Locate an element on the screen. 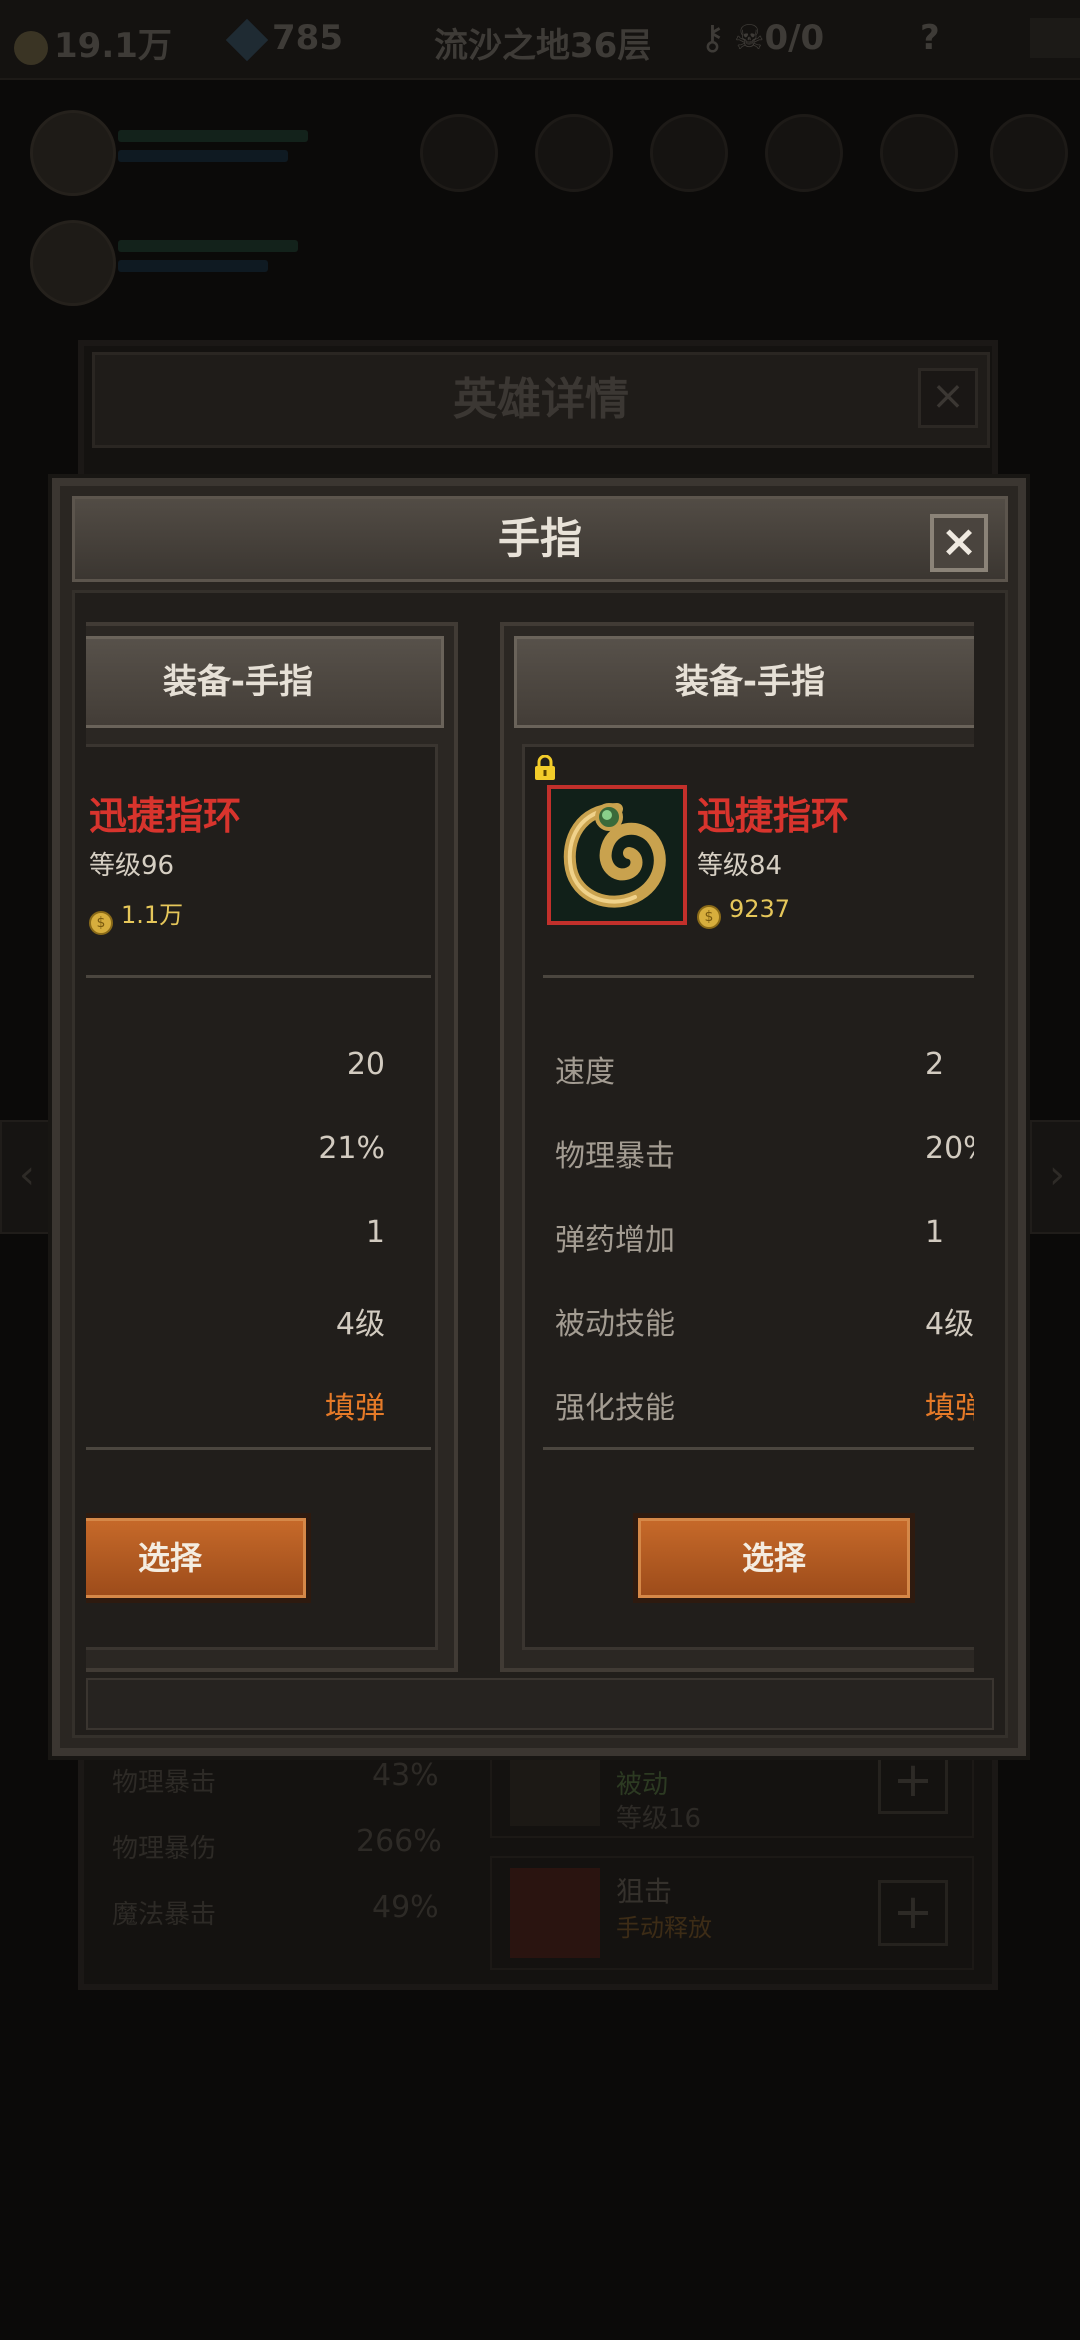  ring-icon is located at coordinates (617, 855).